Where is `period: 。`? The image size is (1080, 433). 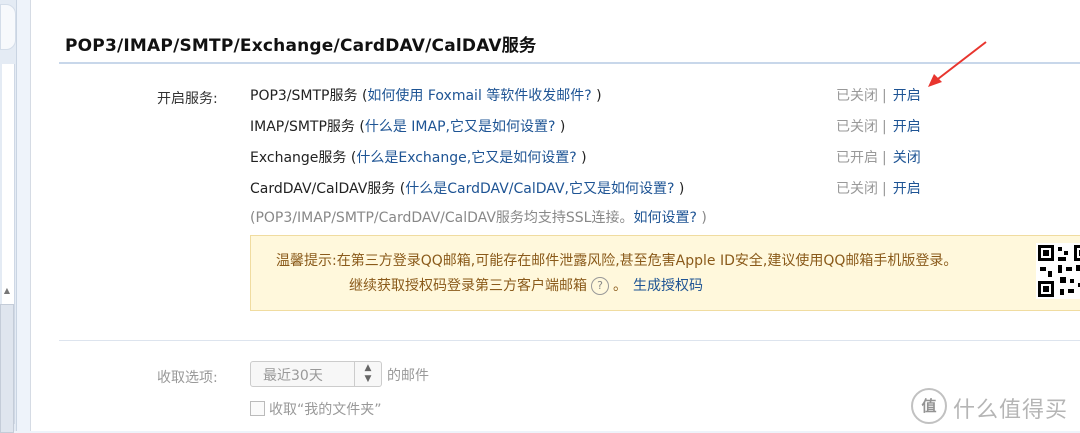 period: 。 is located at coordinates (620, 286).